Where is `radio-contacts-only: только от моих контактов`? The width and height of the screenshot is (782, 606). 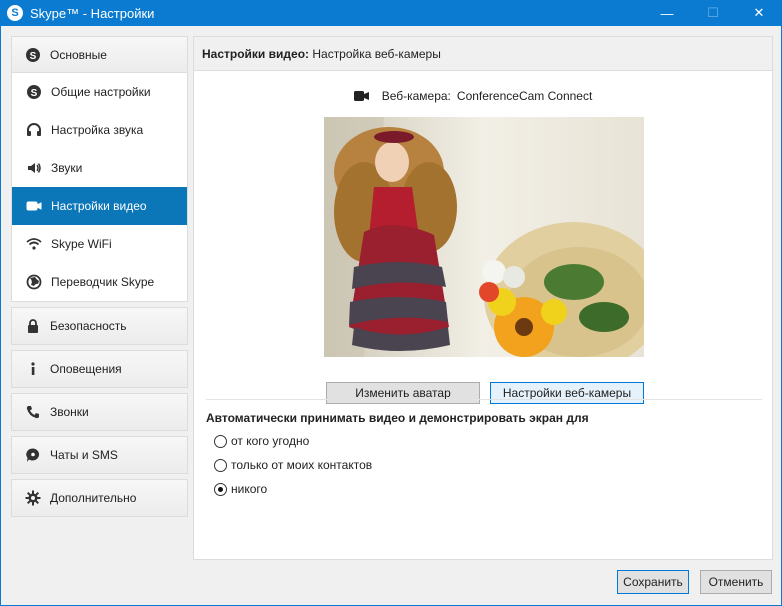
radio-contacts-only: только от моих контактов is located at coordinates (293, 465).